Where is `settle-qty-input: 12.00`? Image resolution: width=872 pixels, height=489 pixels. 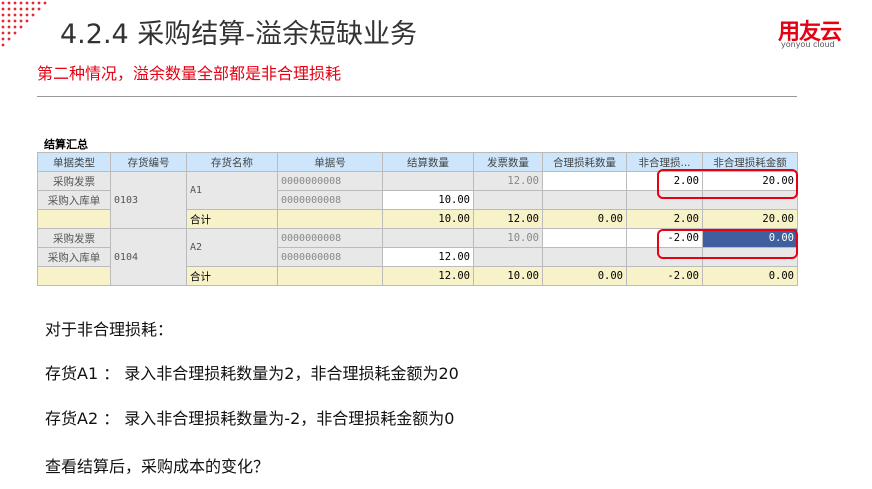
settle-qty-input: 12.00 is located at coordinates (428, 257).